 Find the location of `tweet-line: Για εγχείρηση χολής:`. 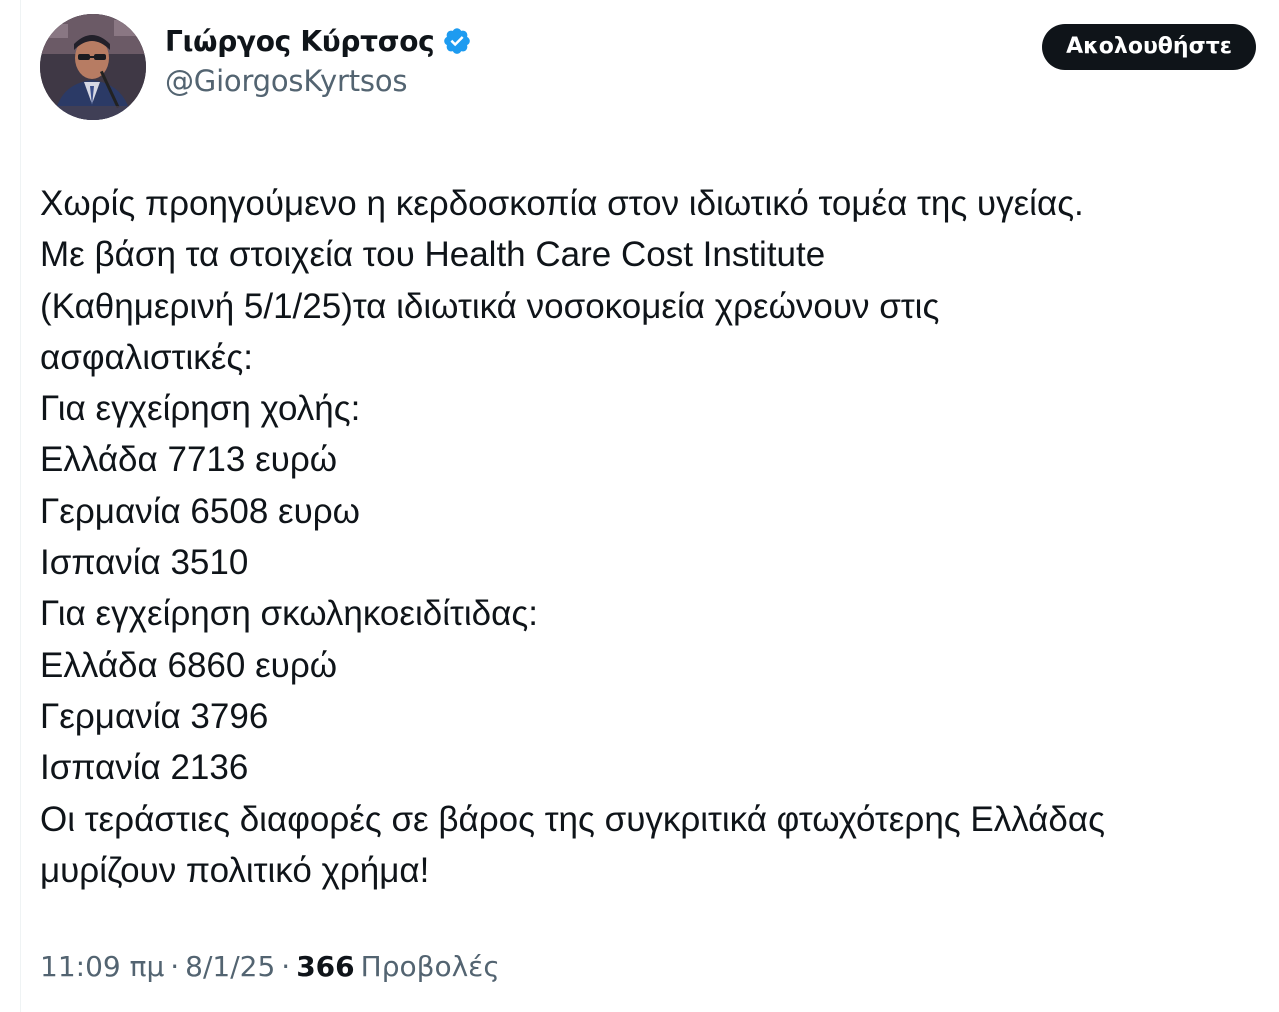

tweet-line: Για εγχείρηση χολής: is located at coordinates (200, 409).